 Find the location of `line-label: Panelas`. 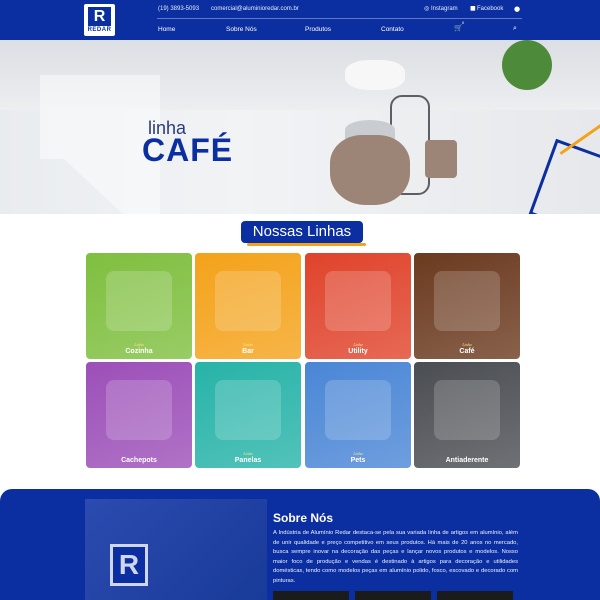

line-label: Panelas is located at coordinates (248, 460).